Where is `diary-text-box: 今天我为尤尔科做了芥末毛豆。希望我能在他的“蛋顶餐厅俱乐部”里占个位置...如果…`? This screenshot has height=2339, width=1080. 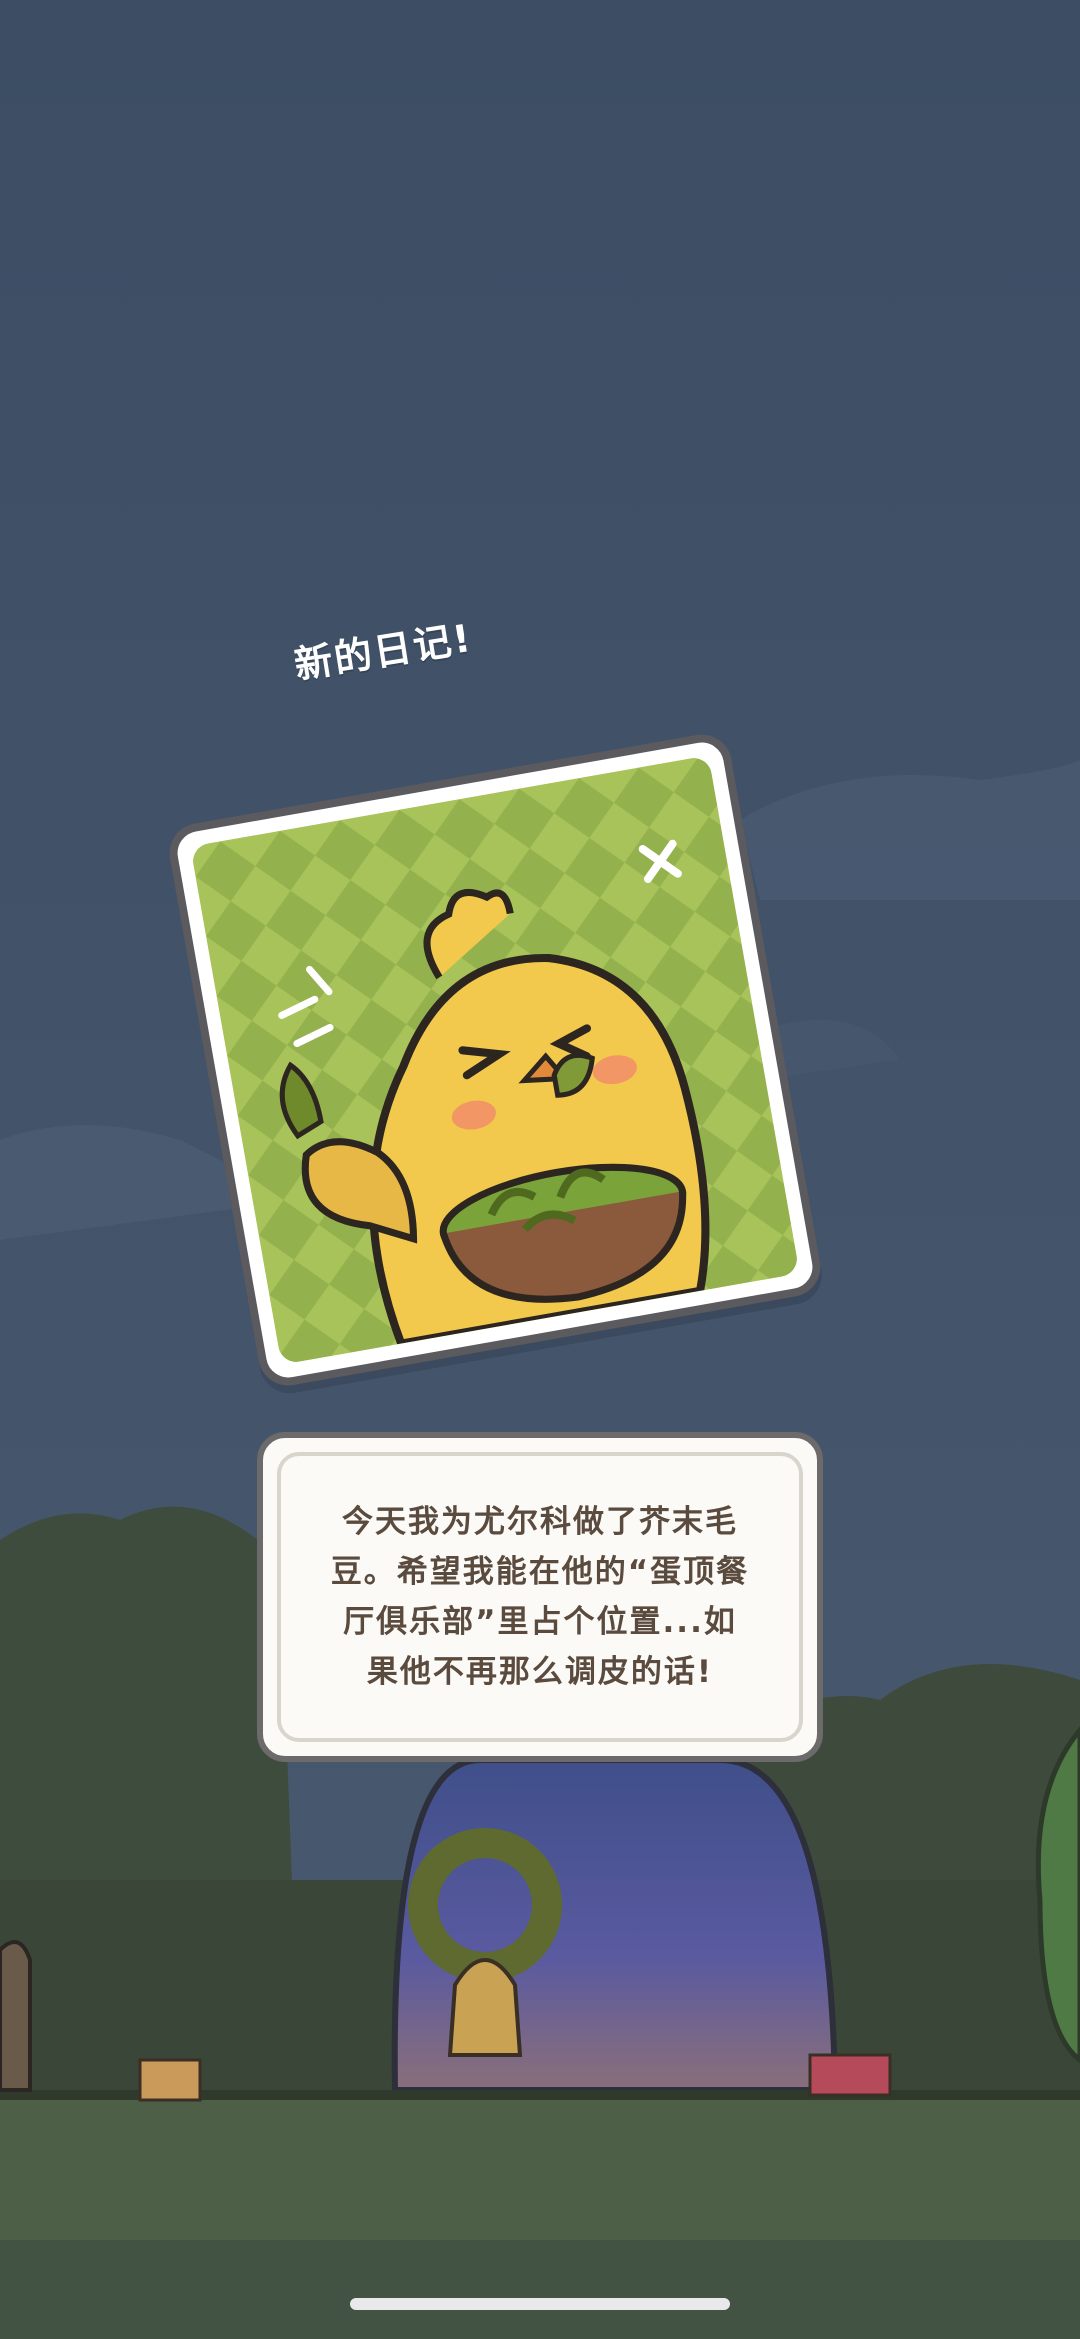
diary-text-box: 今天我为尤尔科做了芥末毛豆。希望我能在他的“蛋顶餐厅俱乐部”里占个位置...如果… is located at coordinates (540, 1597).